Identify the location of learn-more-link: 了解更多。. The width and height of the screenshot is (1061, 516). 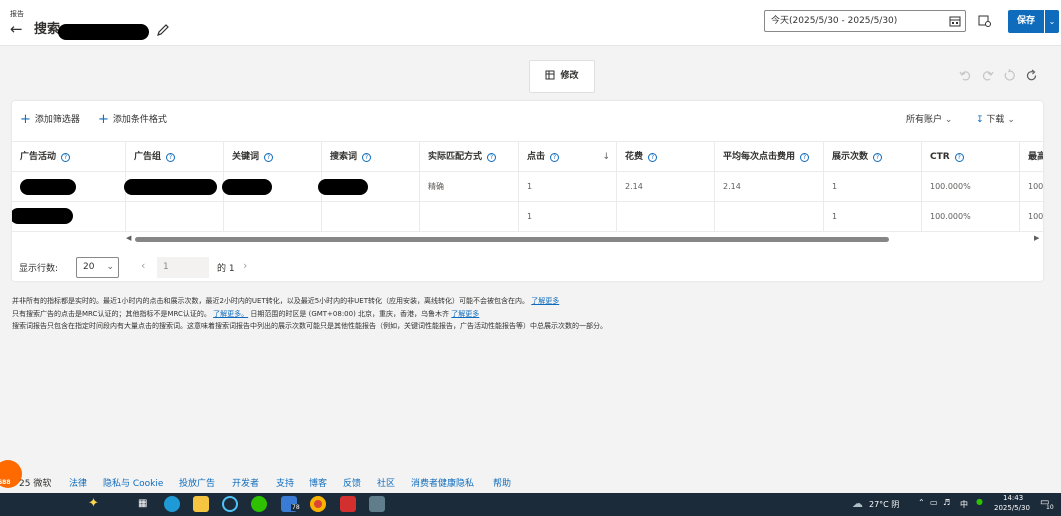
(230, 314).